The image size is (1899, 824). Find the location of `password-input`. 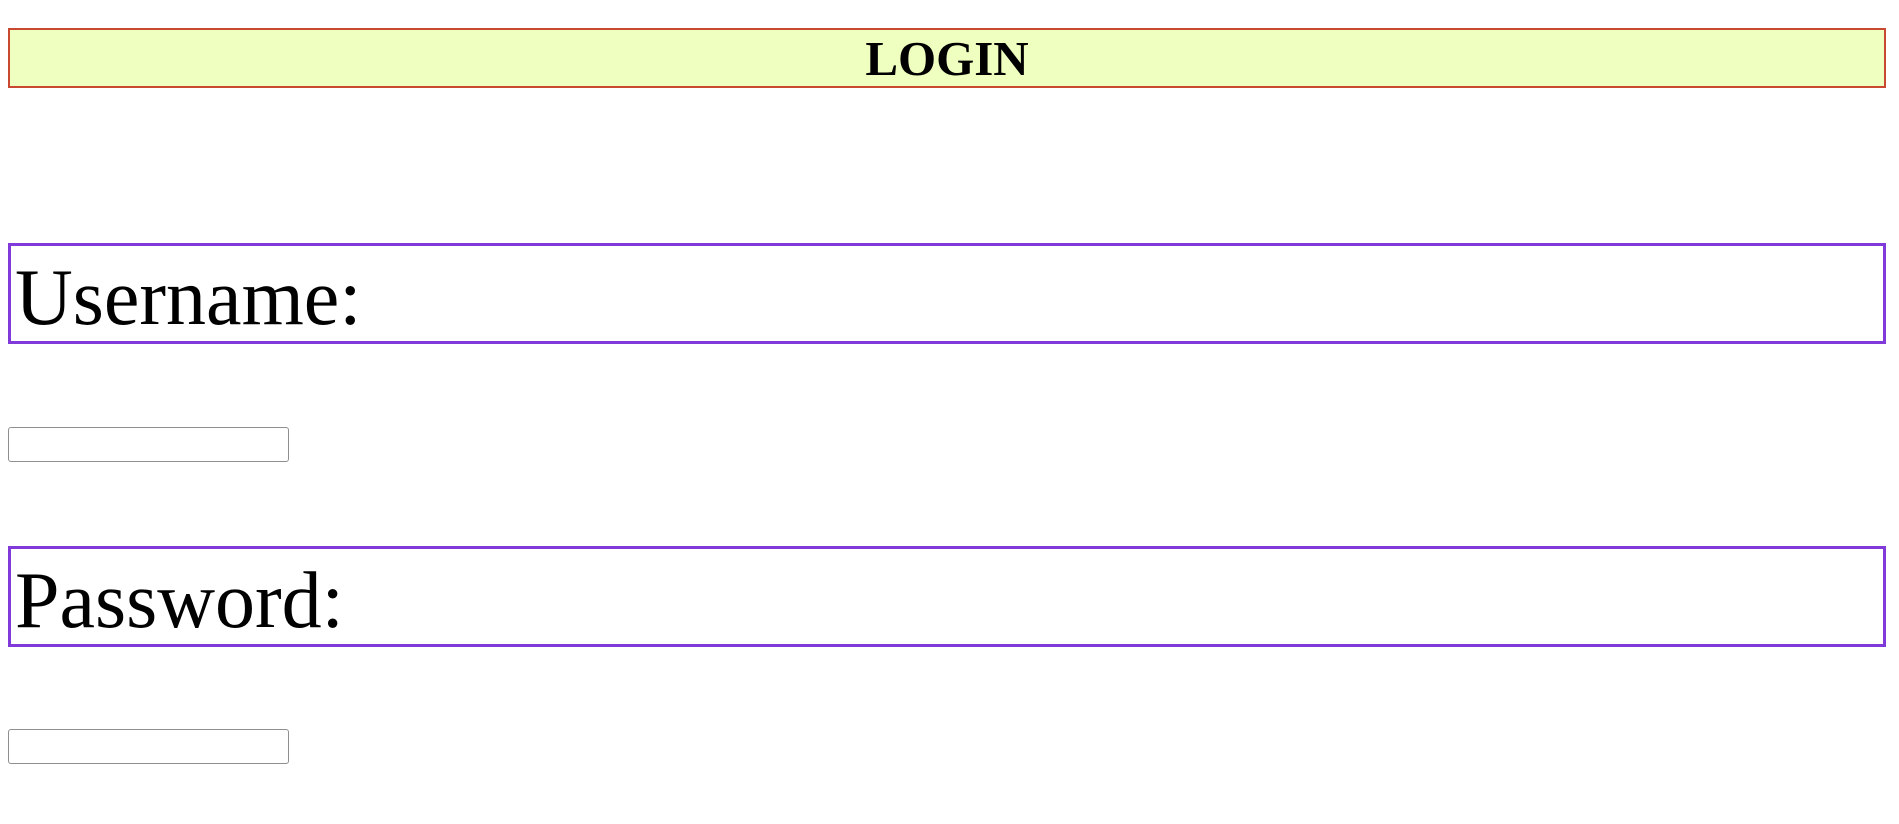

password-input is located at coordinates (148, 746).